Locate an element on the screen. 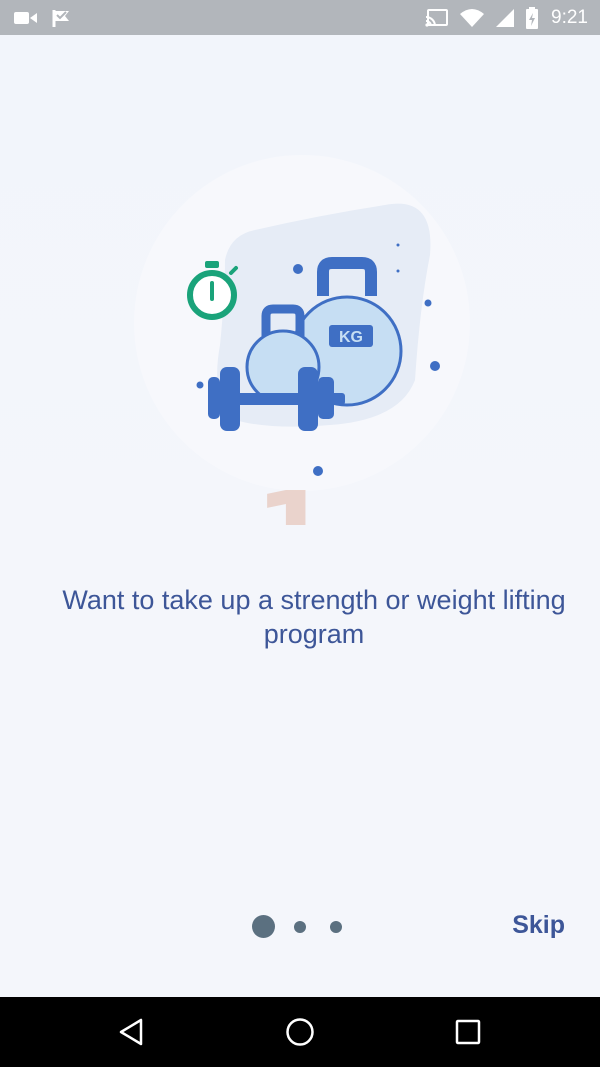 The image size is (600, 1067). home-icon is located at coordinates (300, 1032).